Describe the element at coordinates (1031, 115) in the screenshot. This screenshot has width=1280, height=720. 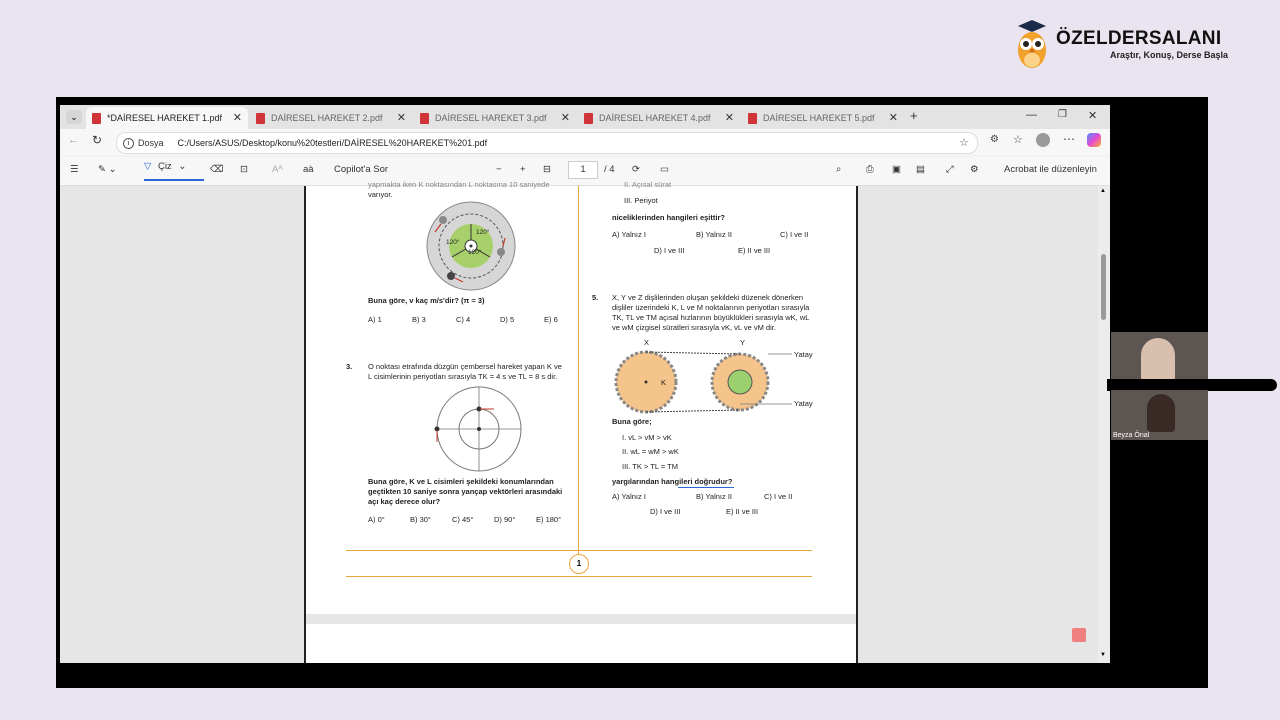
I see `minimize-icon: —` at that location.